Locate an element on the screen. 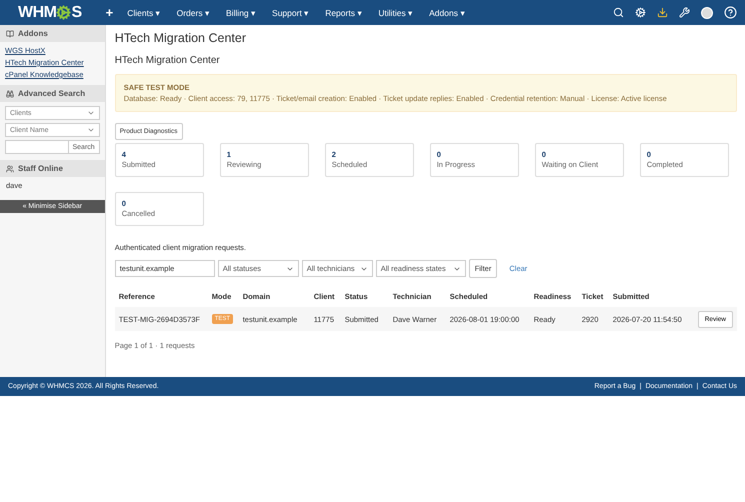  sidebar-heading: Advanced Search is located at coordinates (52, 93).